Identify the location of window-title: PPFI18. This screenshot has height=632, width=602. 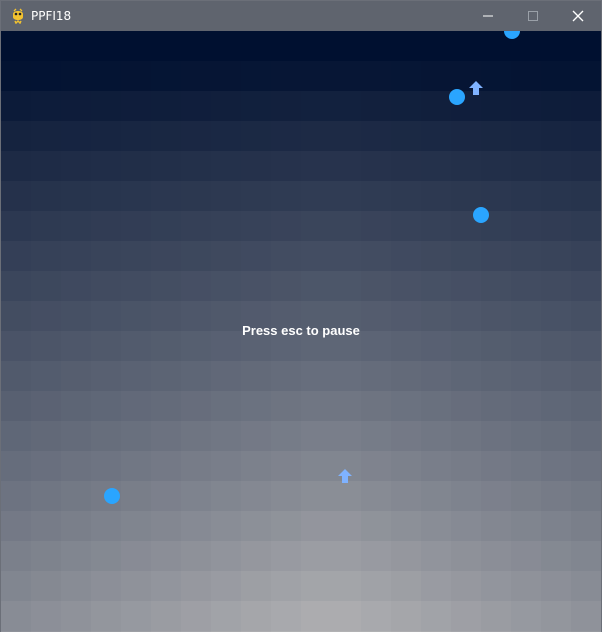
(51, 16).